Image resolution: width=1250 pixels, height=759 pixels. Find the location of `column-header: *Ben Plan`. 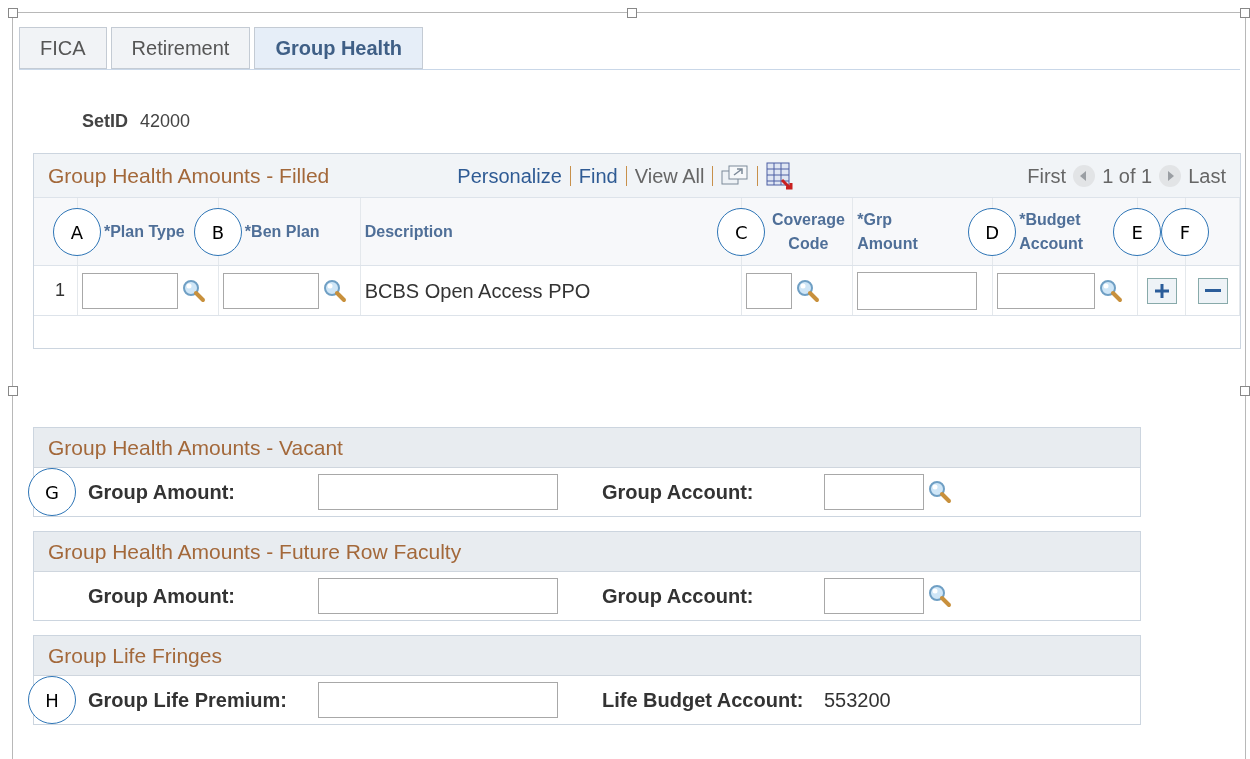

column-header: *Ben Plan is located at coordinates (282, 231).